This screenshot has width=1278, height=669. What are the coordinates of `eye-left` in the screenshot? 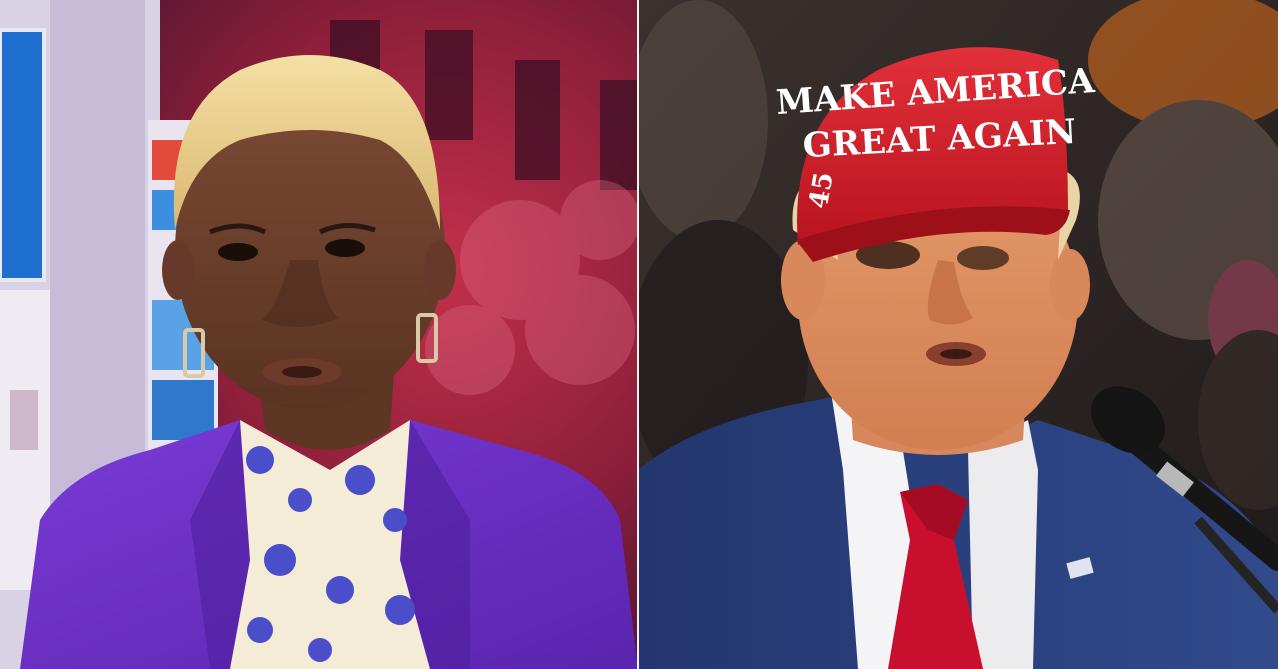 It's located at (238, 252).